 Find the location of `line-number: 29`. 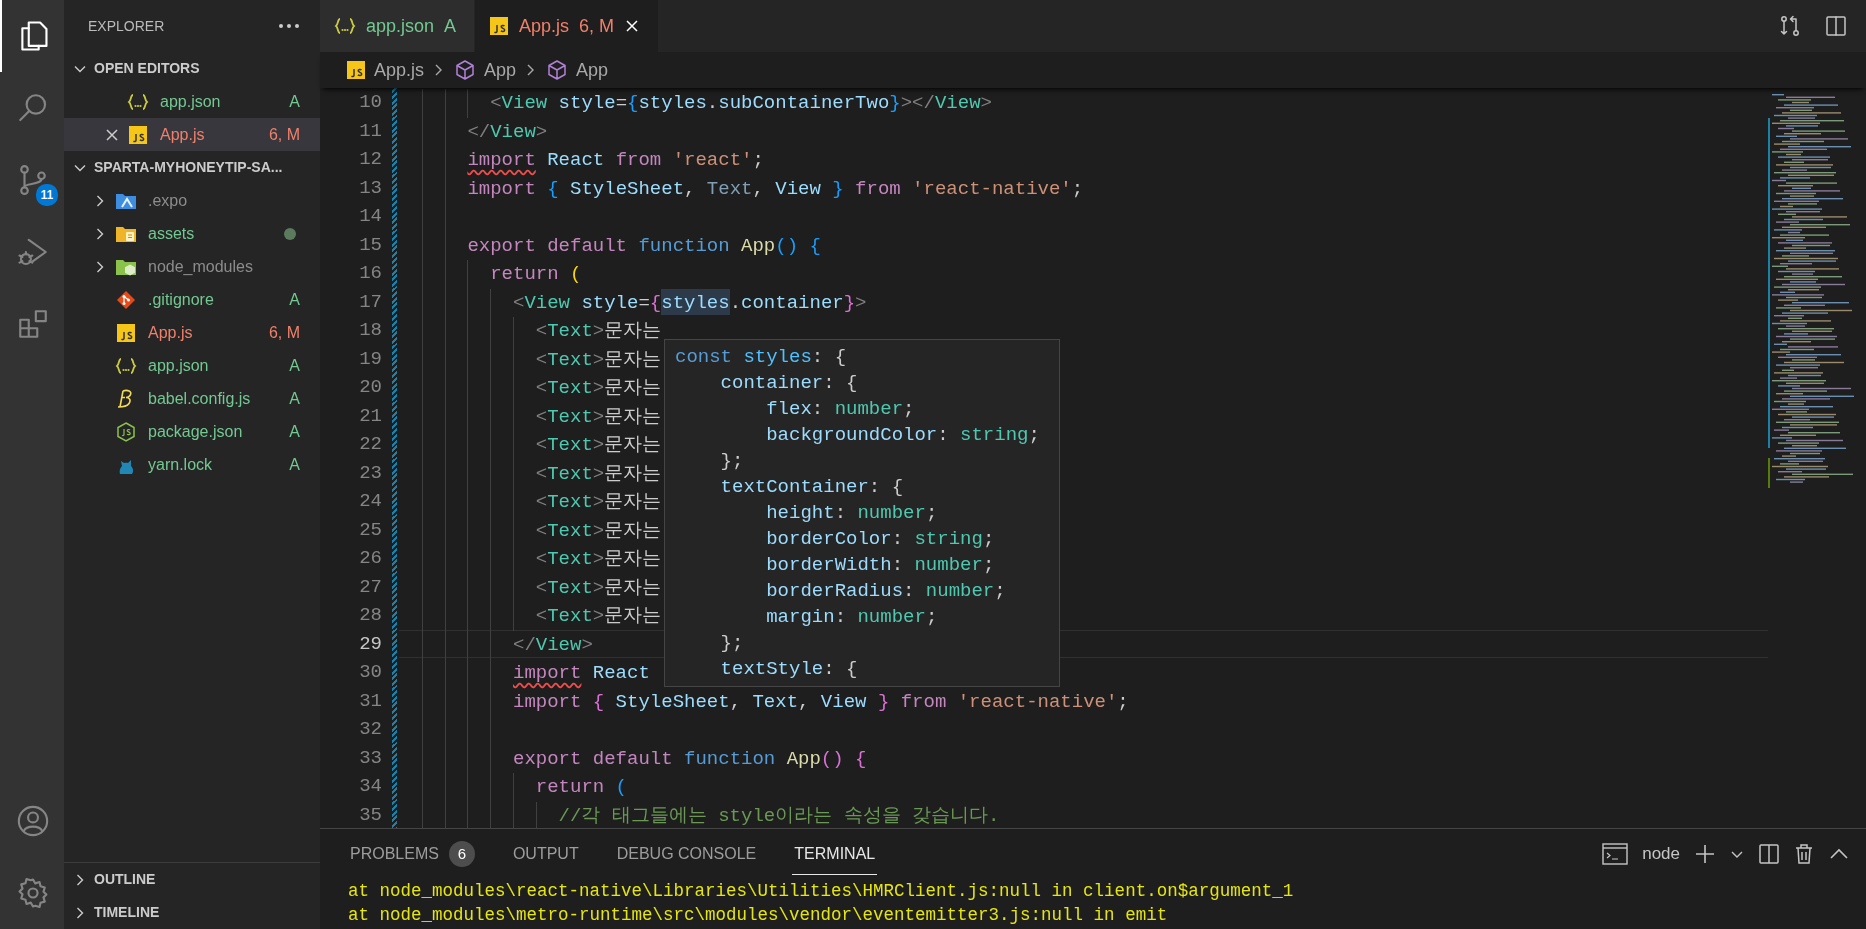

line-number: 29 is located at coordinates (370, 644).